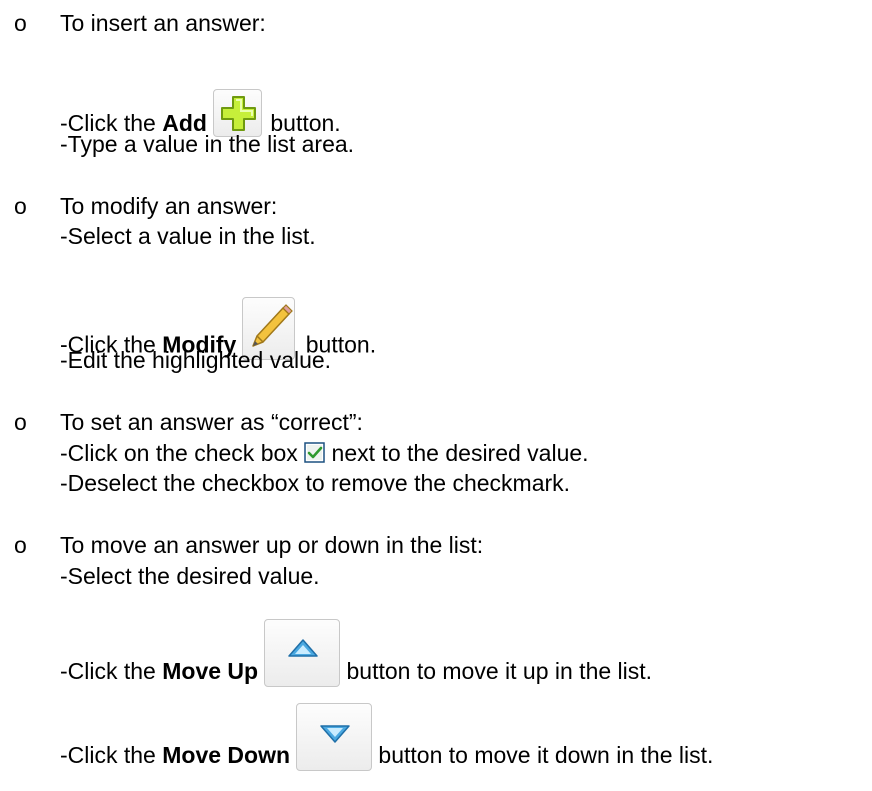  What do you see at coordinates (303, 648) in the screenshot?
I see `triangle-up-icon` at bounding box center [303, 648].